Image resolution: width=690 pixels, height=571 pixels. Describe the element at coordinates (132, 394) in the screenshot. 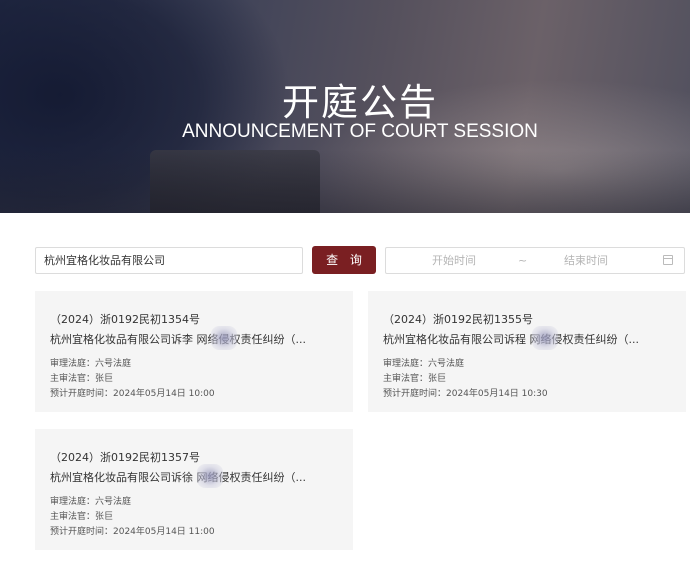

I see `scheduled-time: 预计开庭时间：2024年05月14日 10:00` at that location.